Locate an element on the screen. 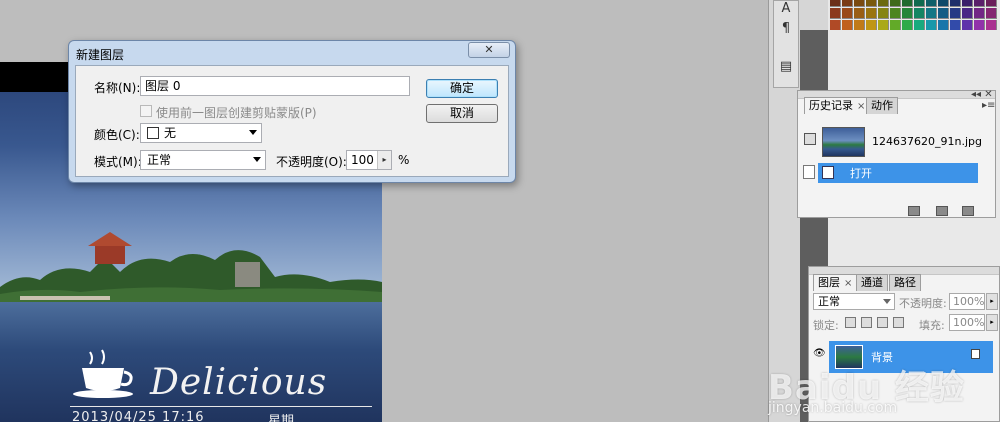 This screenshot has width=1000, height=422. date-text: 2013/04/25 17:16 is located at coordinates (138, 416).